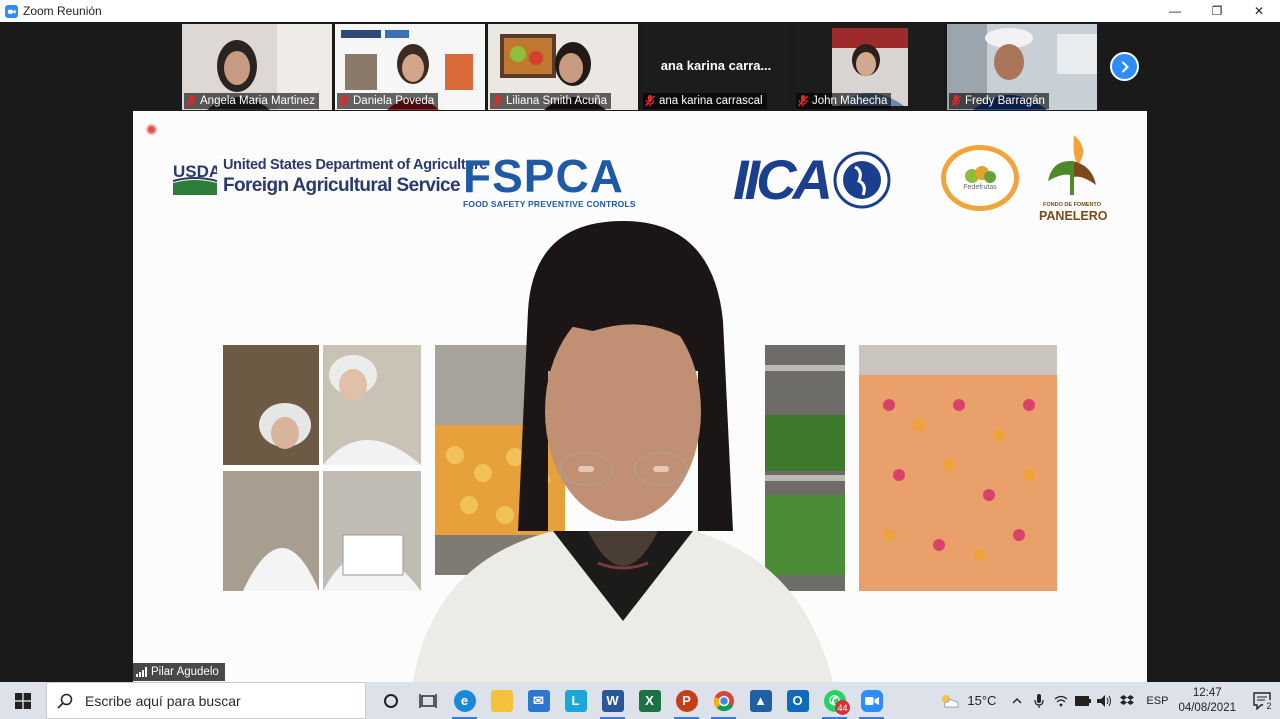 The width and height of the screenshot is (1280, 719). I want to click on participant-tile: Fredy Barragán, so click(1022, 67).